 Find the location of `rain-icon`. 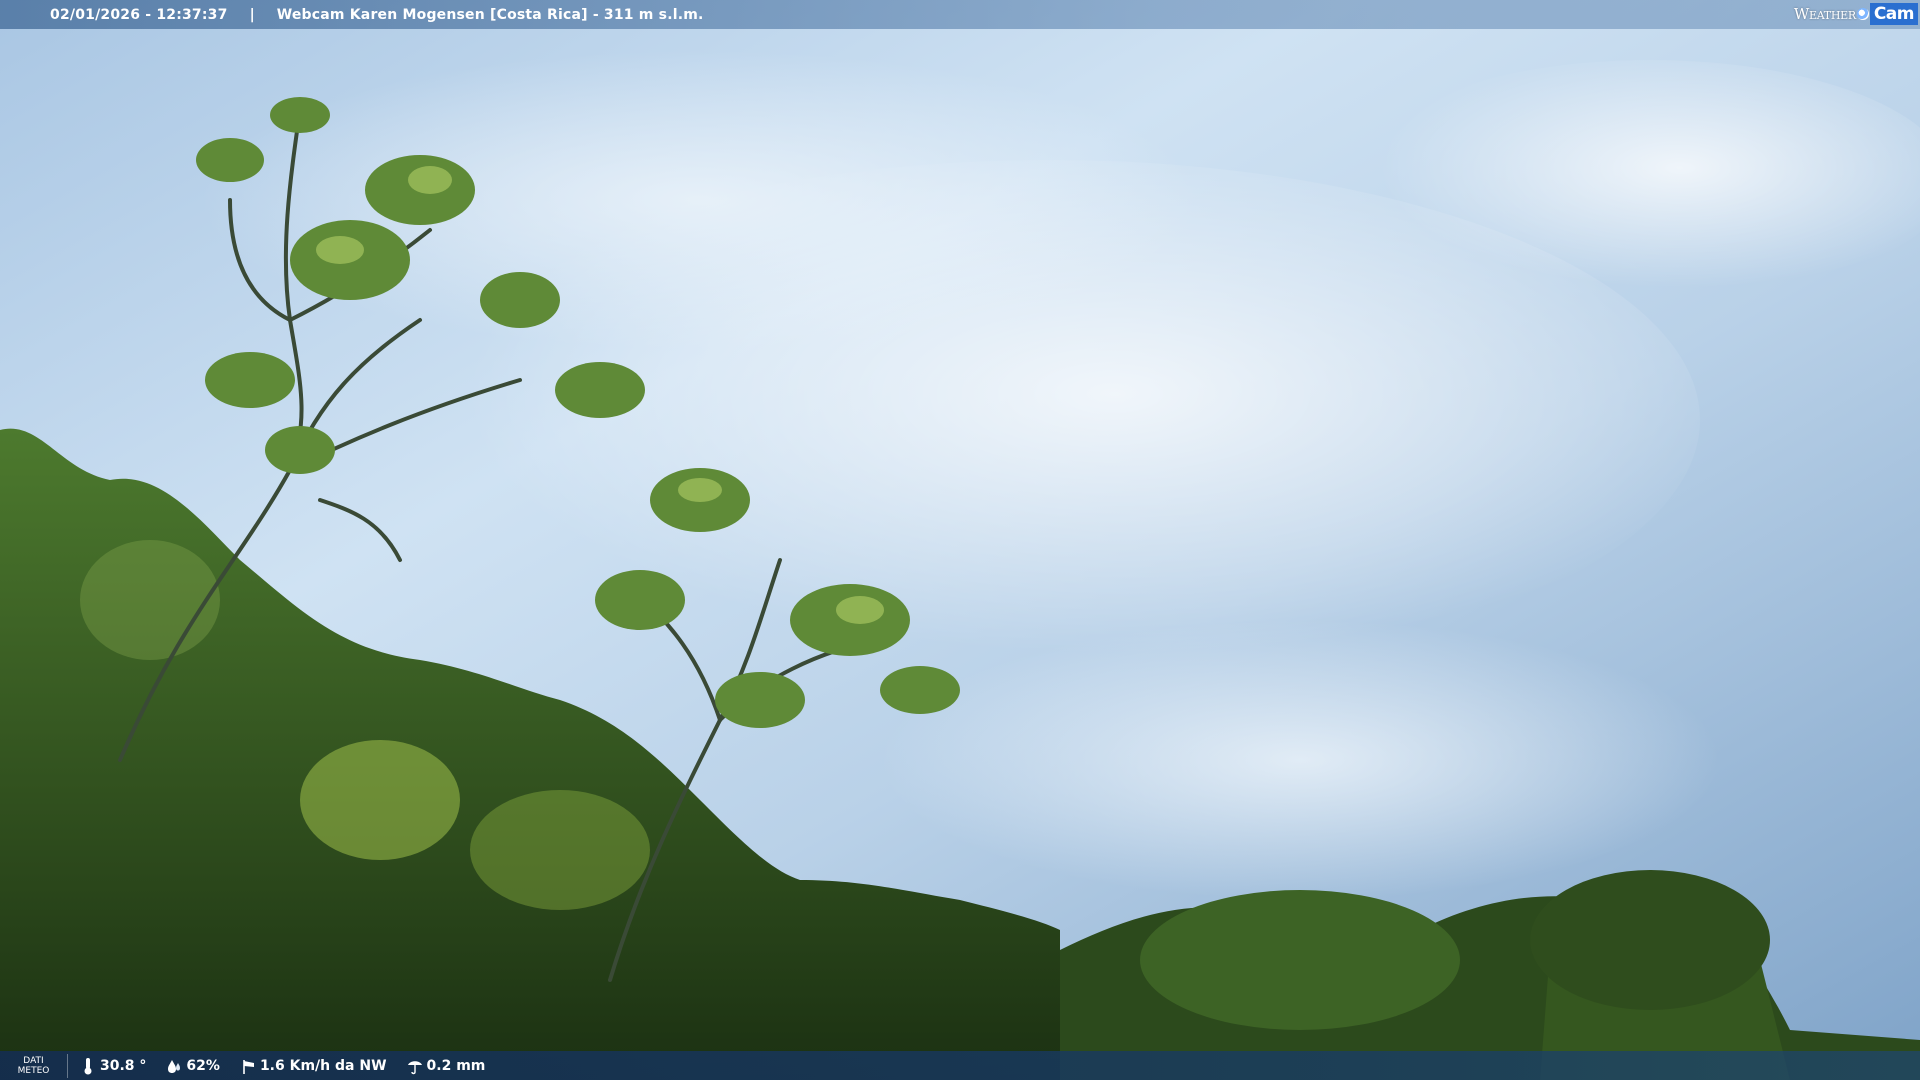

rain-icon is located at coordinates (414, 1067).